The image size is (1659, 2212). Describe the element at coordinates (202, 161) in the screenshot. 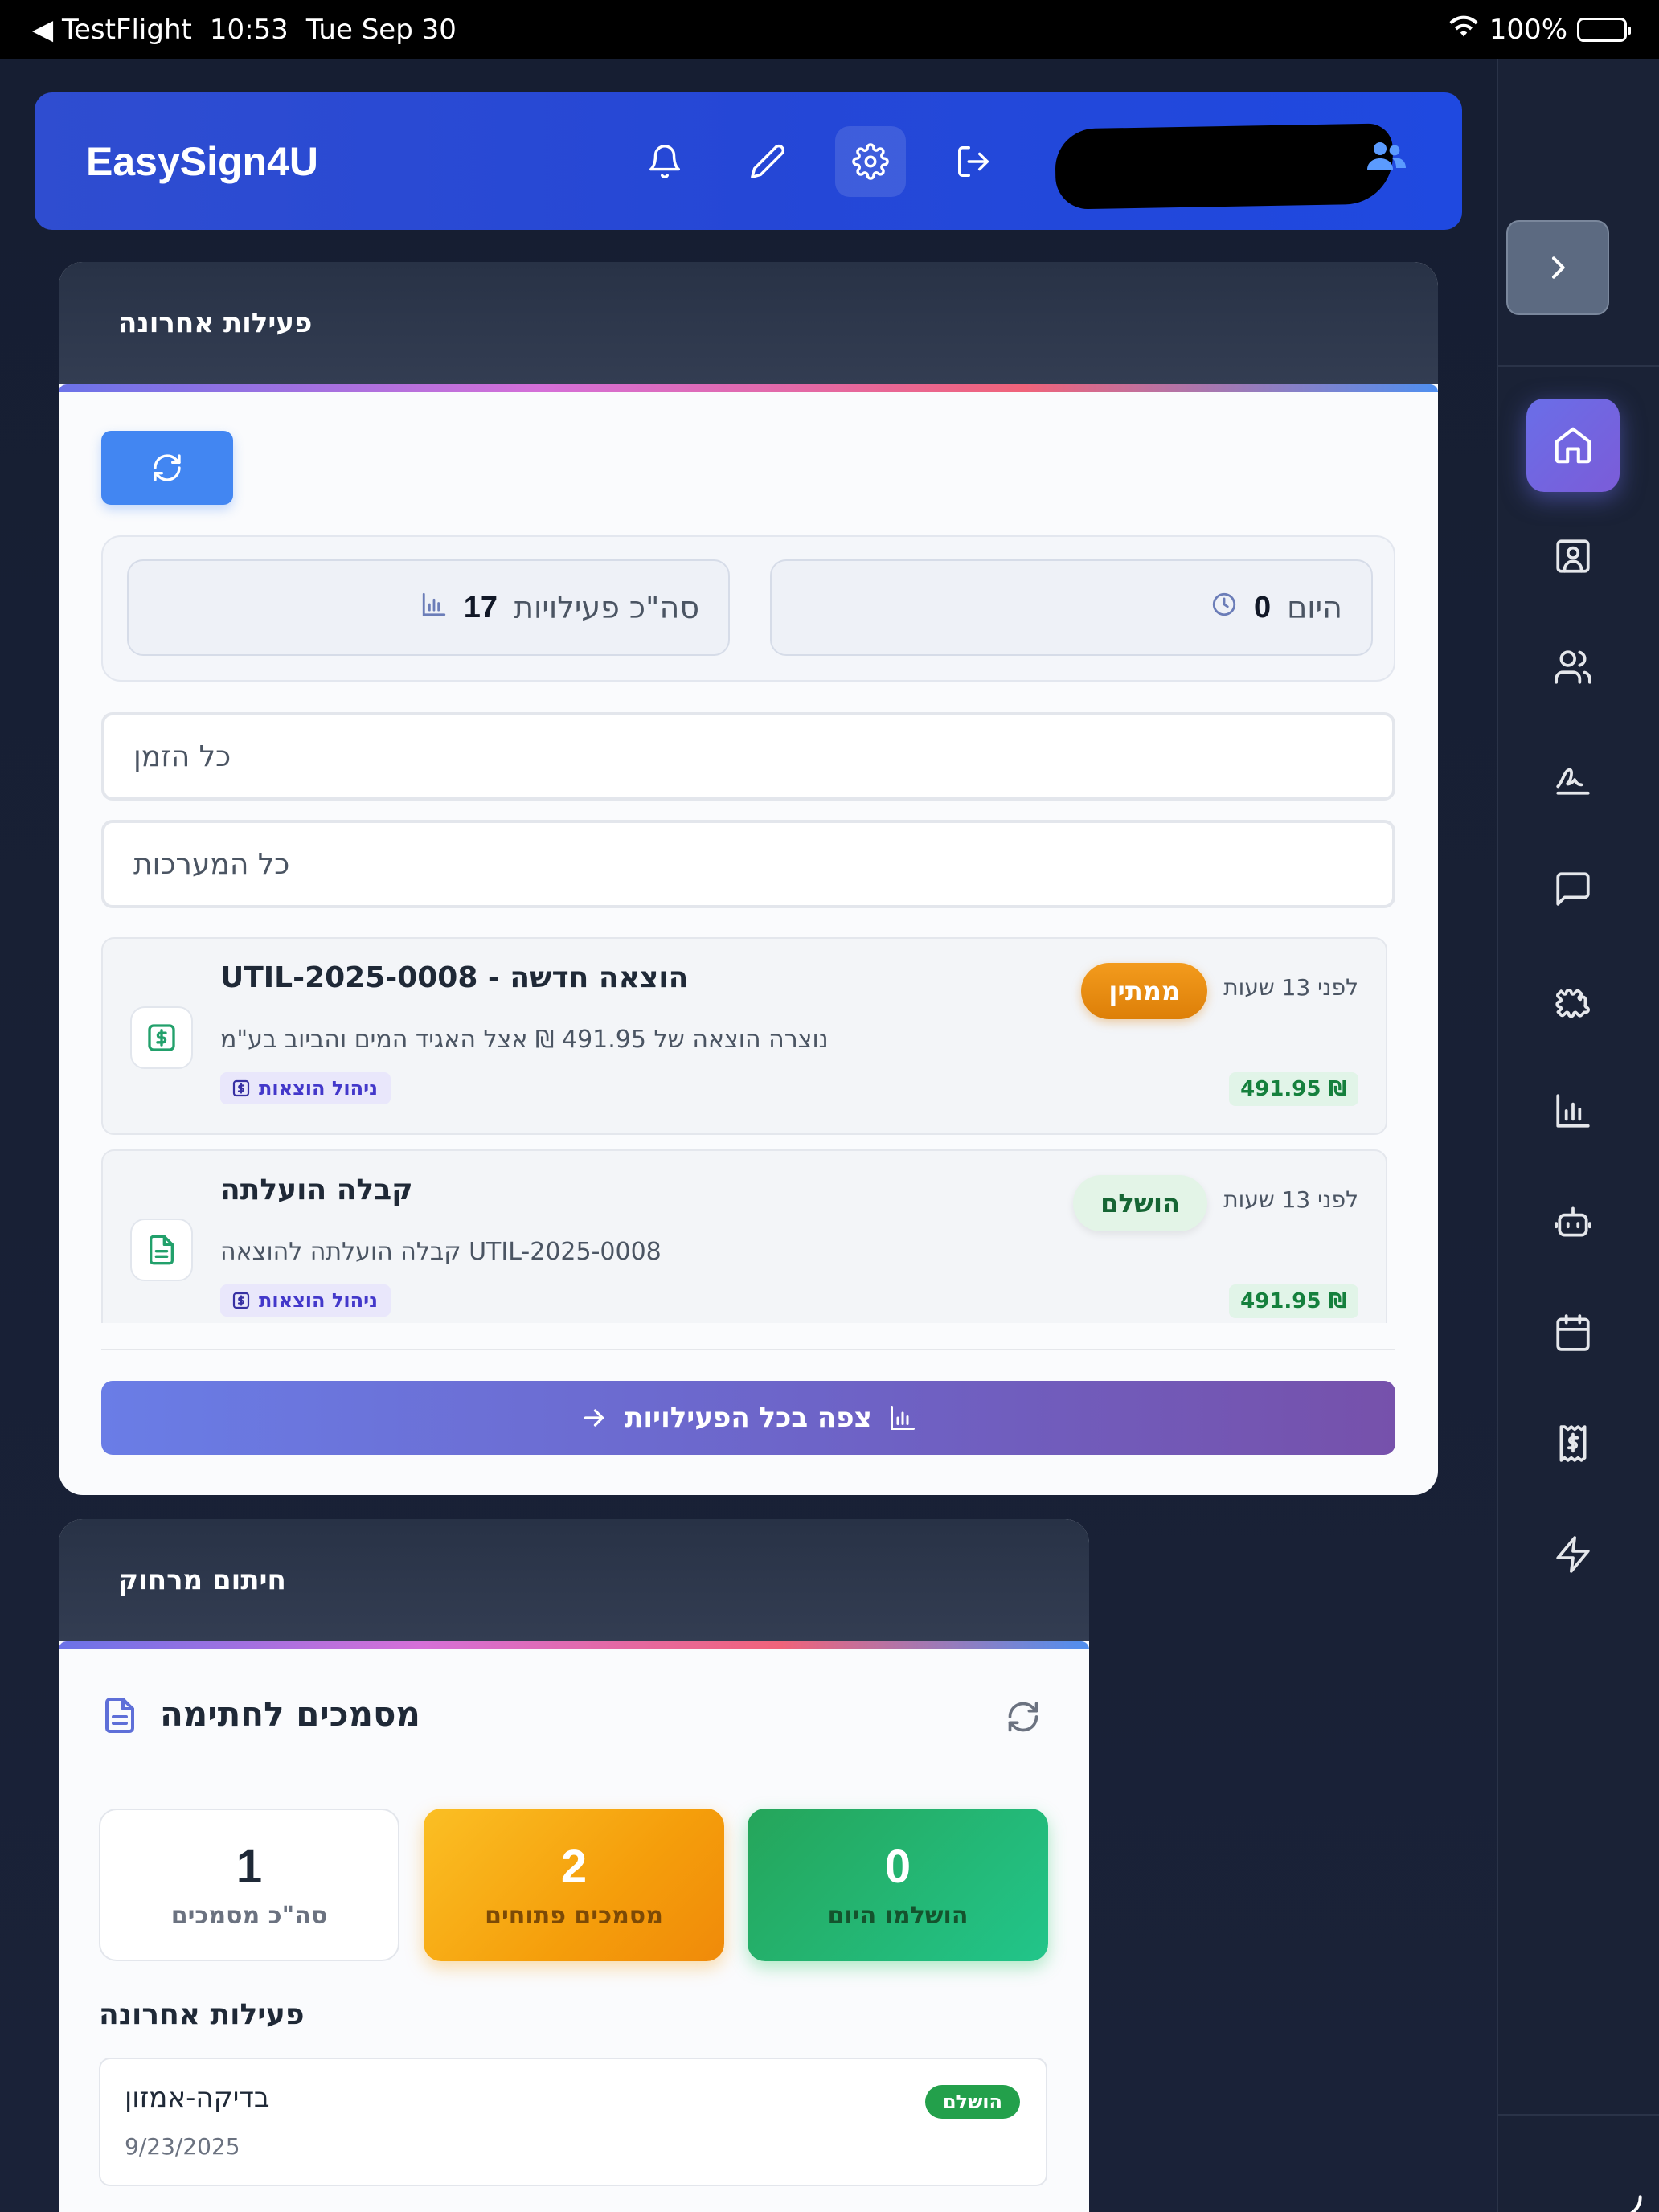

I see `brand-title: EasySign4U` at that location.